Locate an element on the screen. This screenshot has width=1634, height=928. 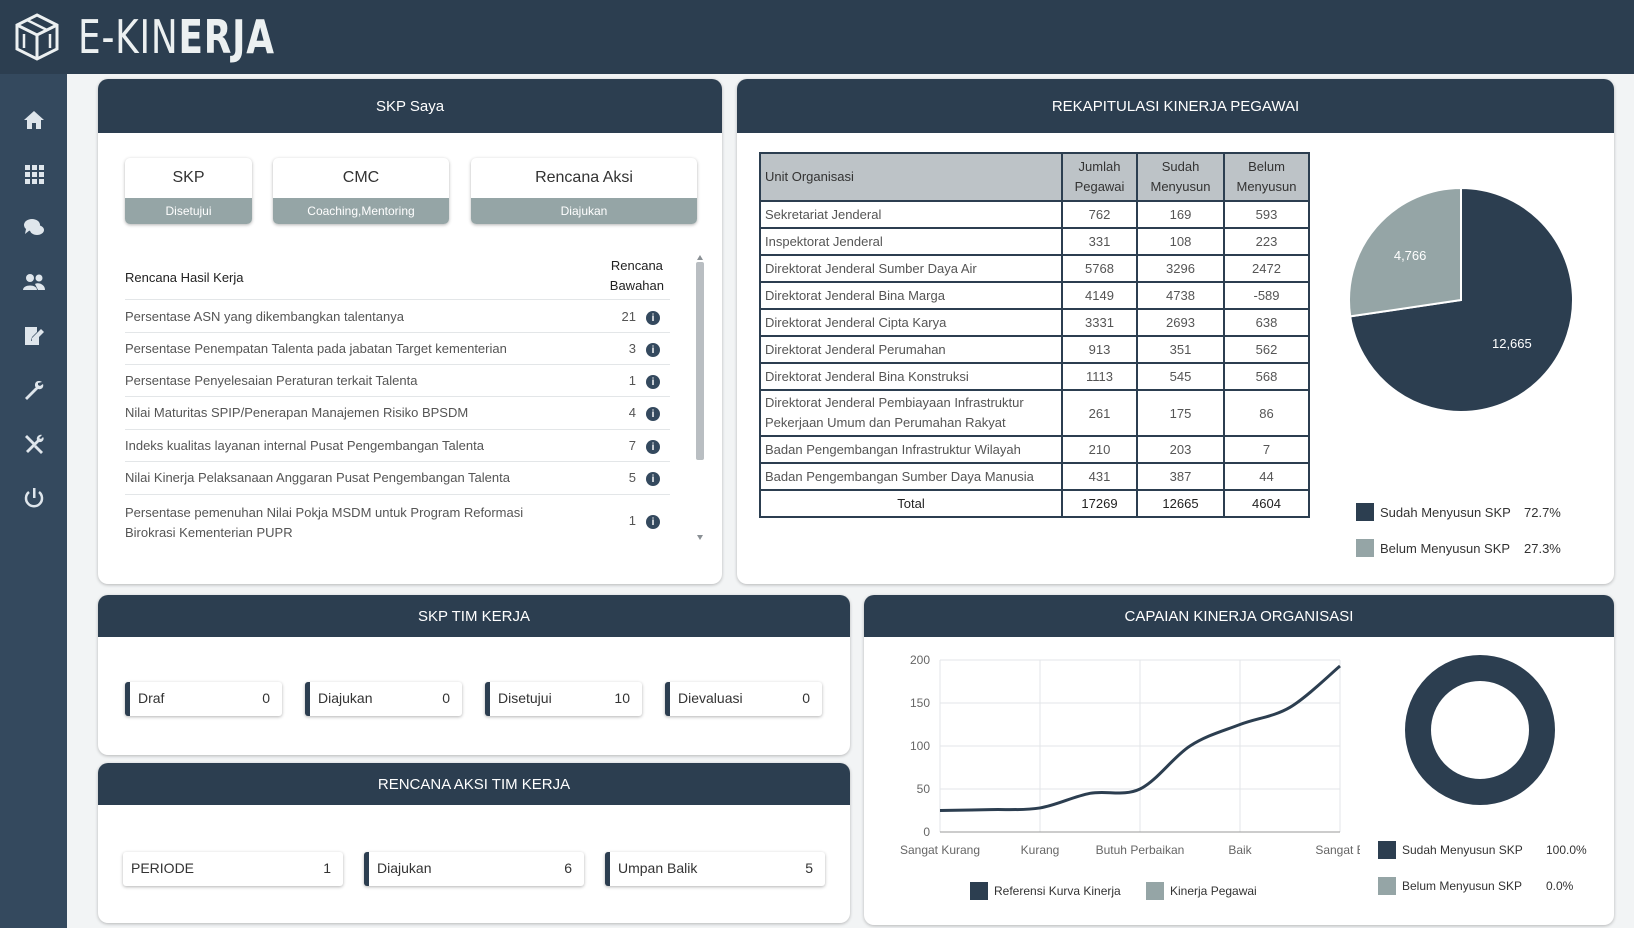
y-tick-label: 200 is located at coordinates (920, 660).